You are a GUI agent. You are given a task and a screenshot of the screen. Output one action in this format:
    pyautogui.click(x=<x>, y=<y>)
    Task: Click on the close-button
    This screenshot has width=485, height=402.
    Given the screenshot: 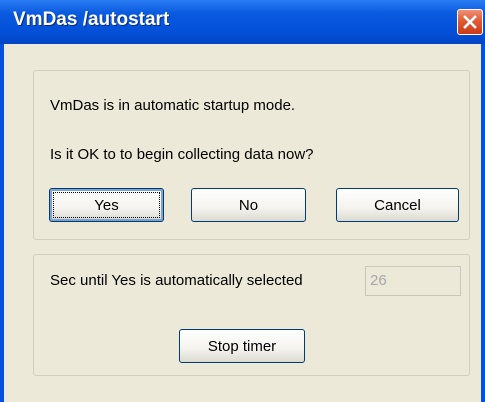 What is the action you would take?
    pyautogui.click(x=470, y=22)
    